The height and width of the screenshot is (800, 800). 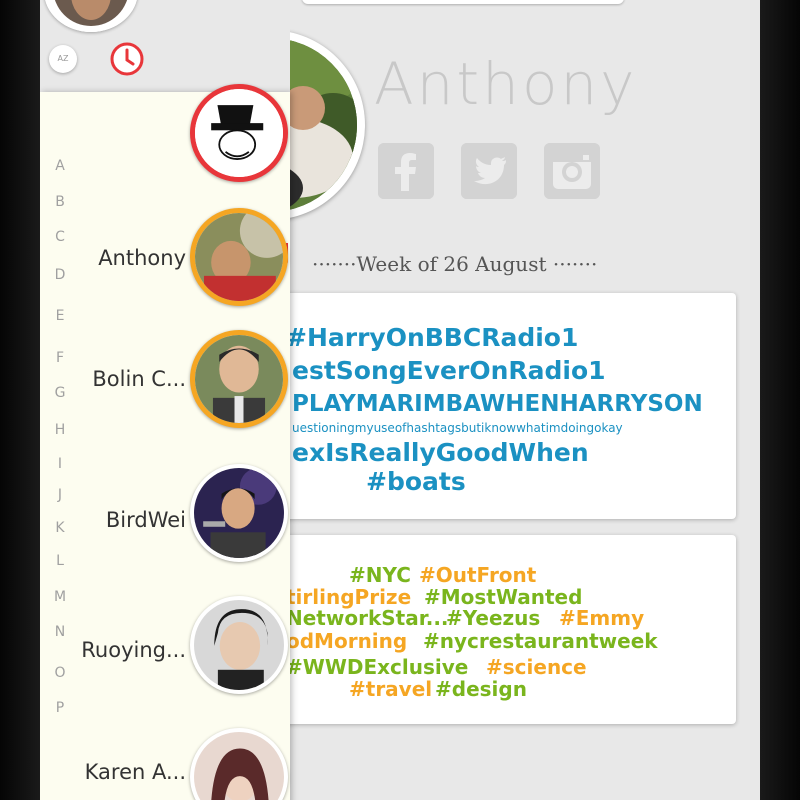 What do you see at coordinates (60, 561) in the screenshot?
I see `index-letter: L` at bounding box center [60, 561].